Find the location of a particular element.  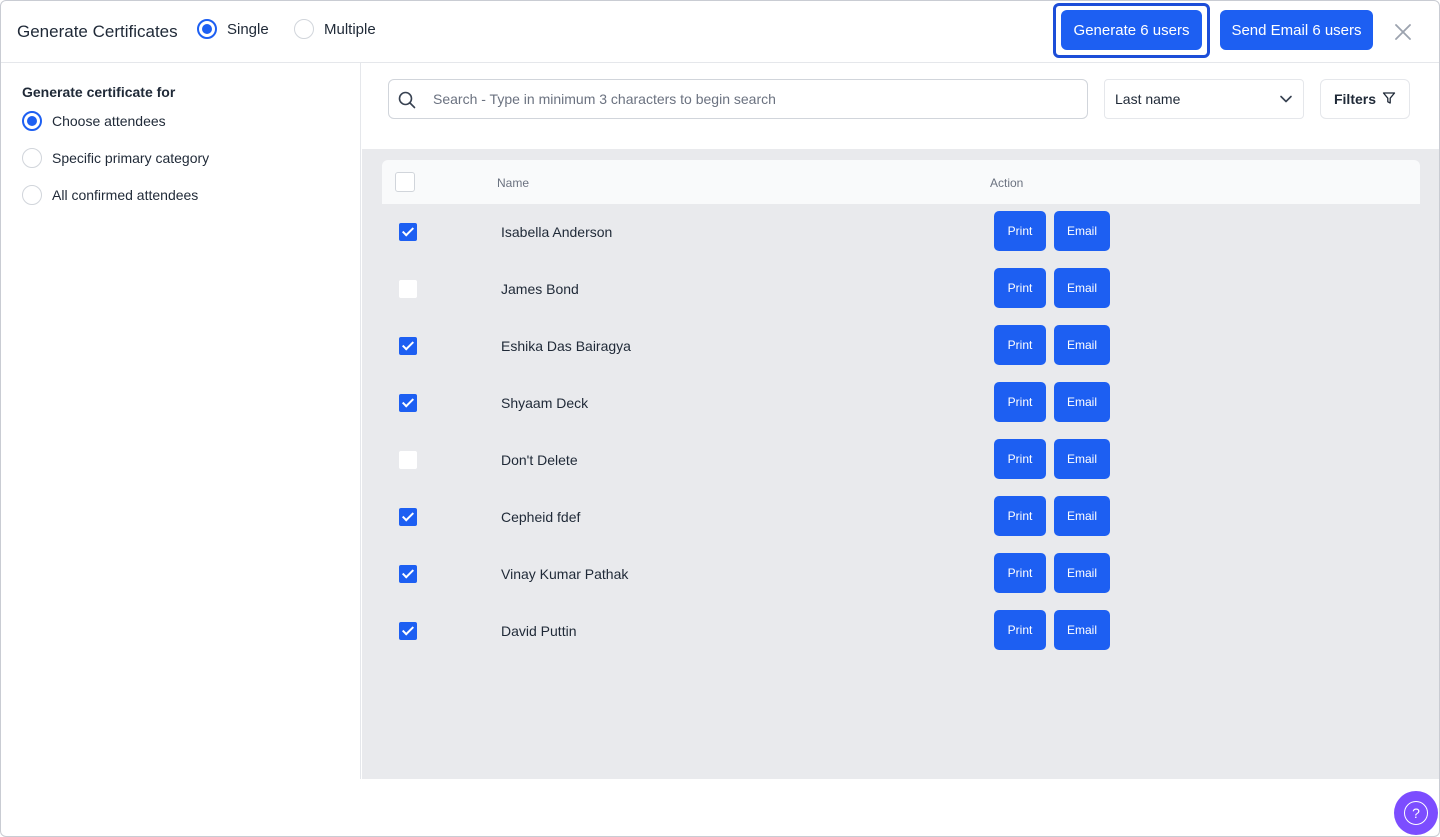

column-header-name: Name is located at coordinates (513, 183).